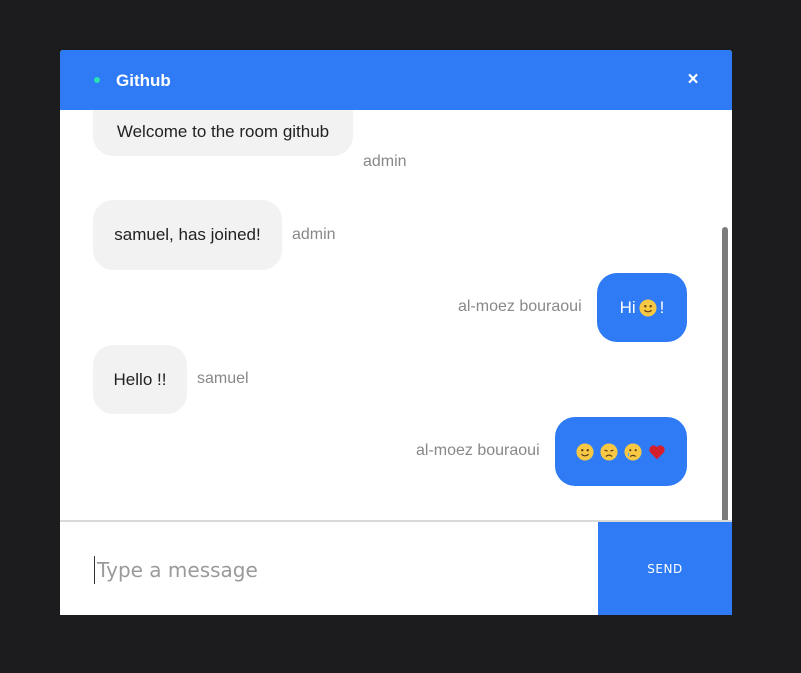 This screenshot has width=801, height=673. I want to click on chat-header: Github ×, so click(396, 80).